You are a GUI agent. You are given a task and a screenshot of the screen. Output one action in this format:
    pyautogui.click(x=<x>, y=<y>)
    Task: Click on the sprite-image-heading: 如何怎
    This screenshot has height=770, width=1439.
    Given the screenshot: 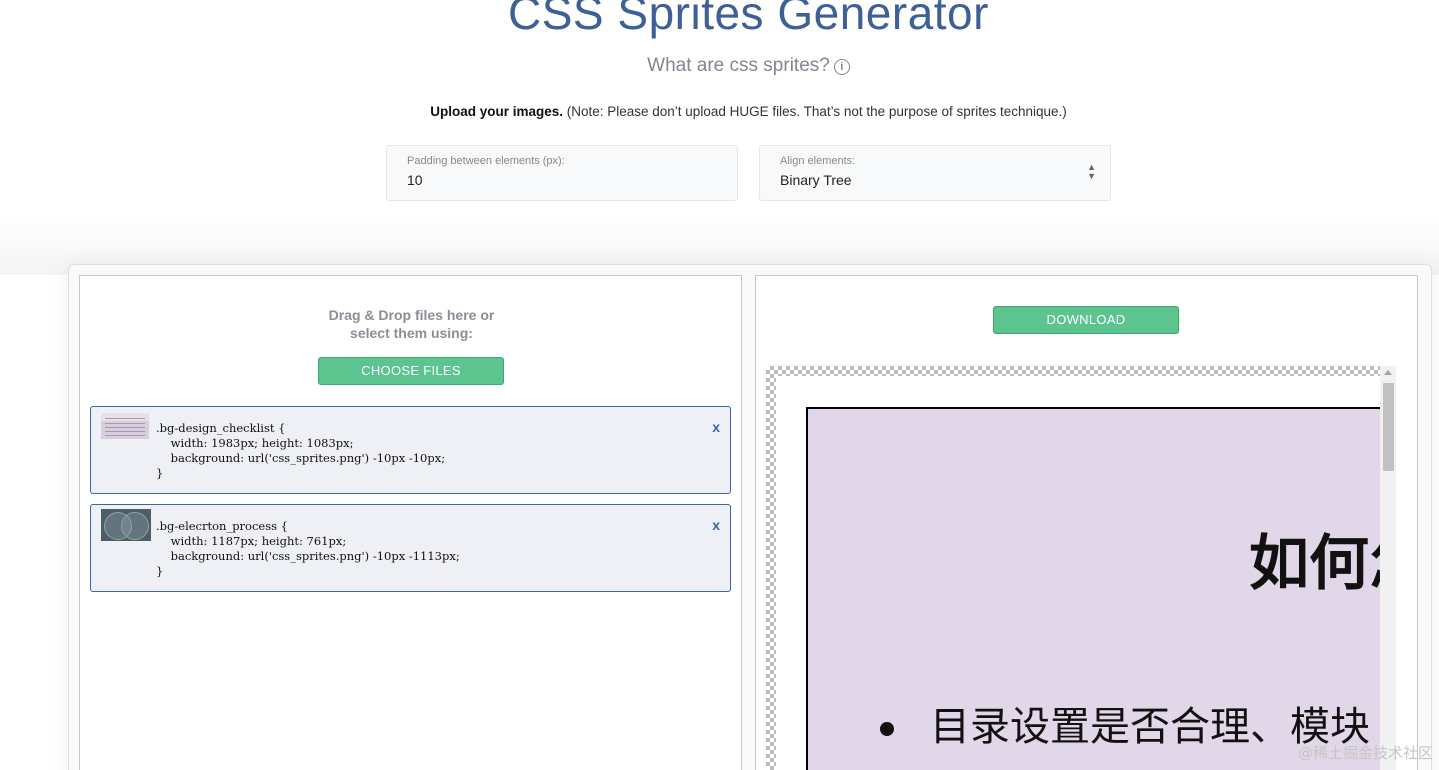 What is the action you would take?
    pyautogui.click(x=1320, y=564)
    